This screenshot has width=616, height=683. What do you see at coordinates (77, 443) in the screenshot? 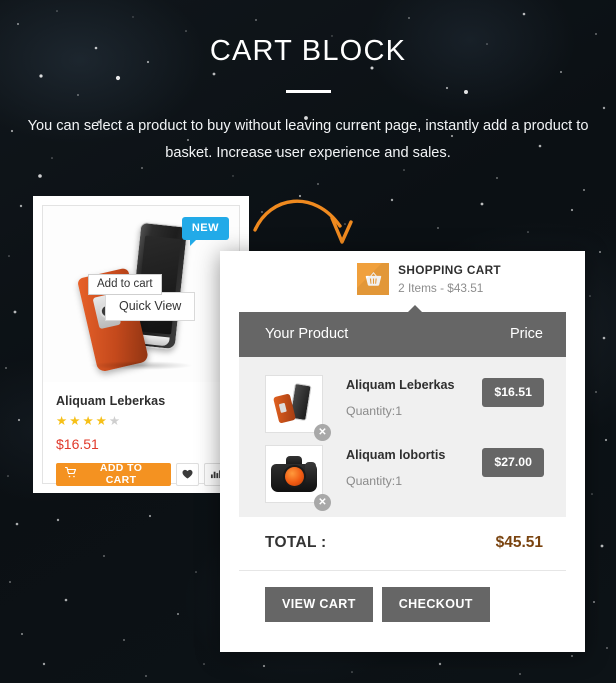
I see `product-price: $16.51` at bounding box center [77, 443].